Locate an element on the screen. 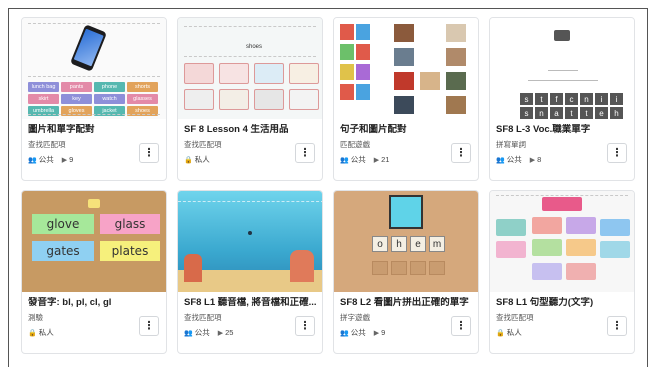 Image resolution: width=652 pixels, height=367 pixels. activity-card: 句子和圖片配對 匹配遊戲 👥 公共 ▶ 21 ⋮ is located at coordinates (406, 99).